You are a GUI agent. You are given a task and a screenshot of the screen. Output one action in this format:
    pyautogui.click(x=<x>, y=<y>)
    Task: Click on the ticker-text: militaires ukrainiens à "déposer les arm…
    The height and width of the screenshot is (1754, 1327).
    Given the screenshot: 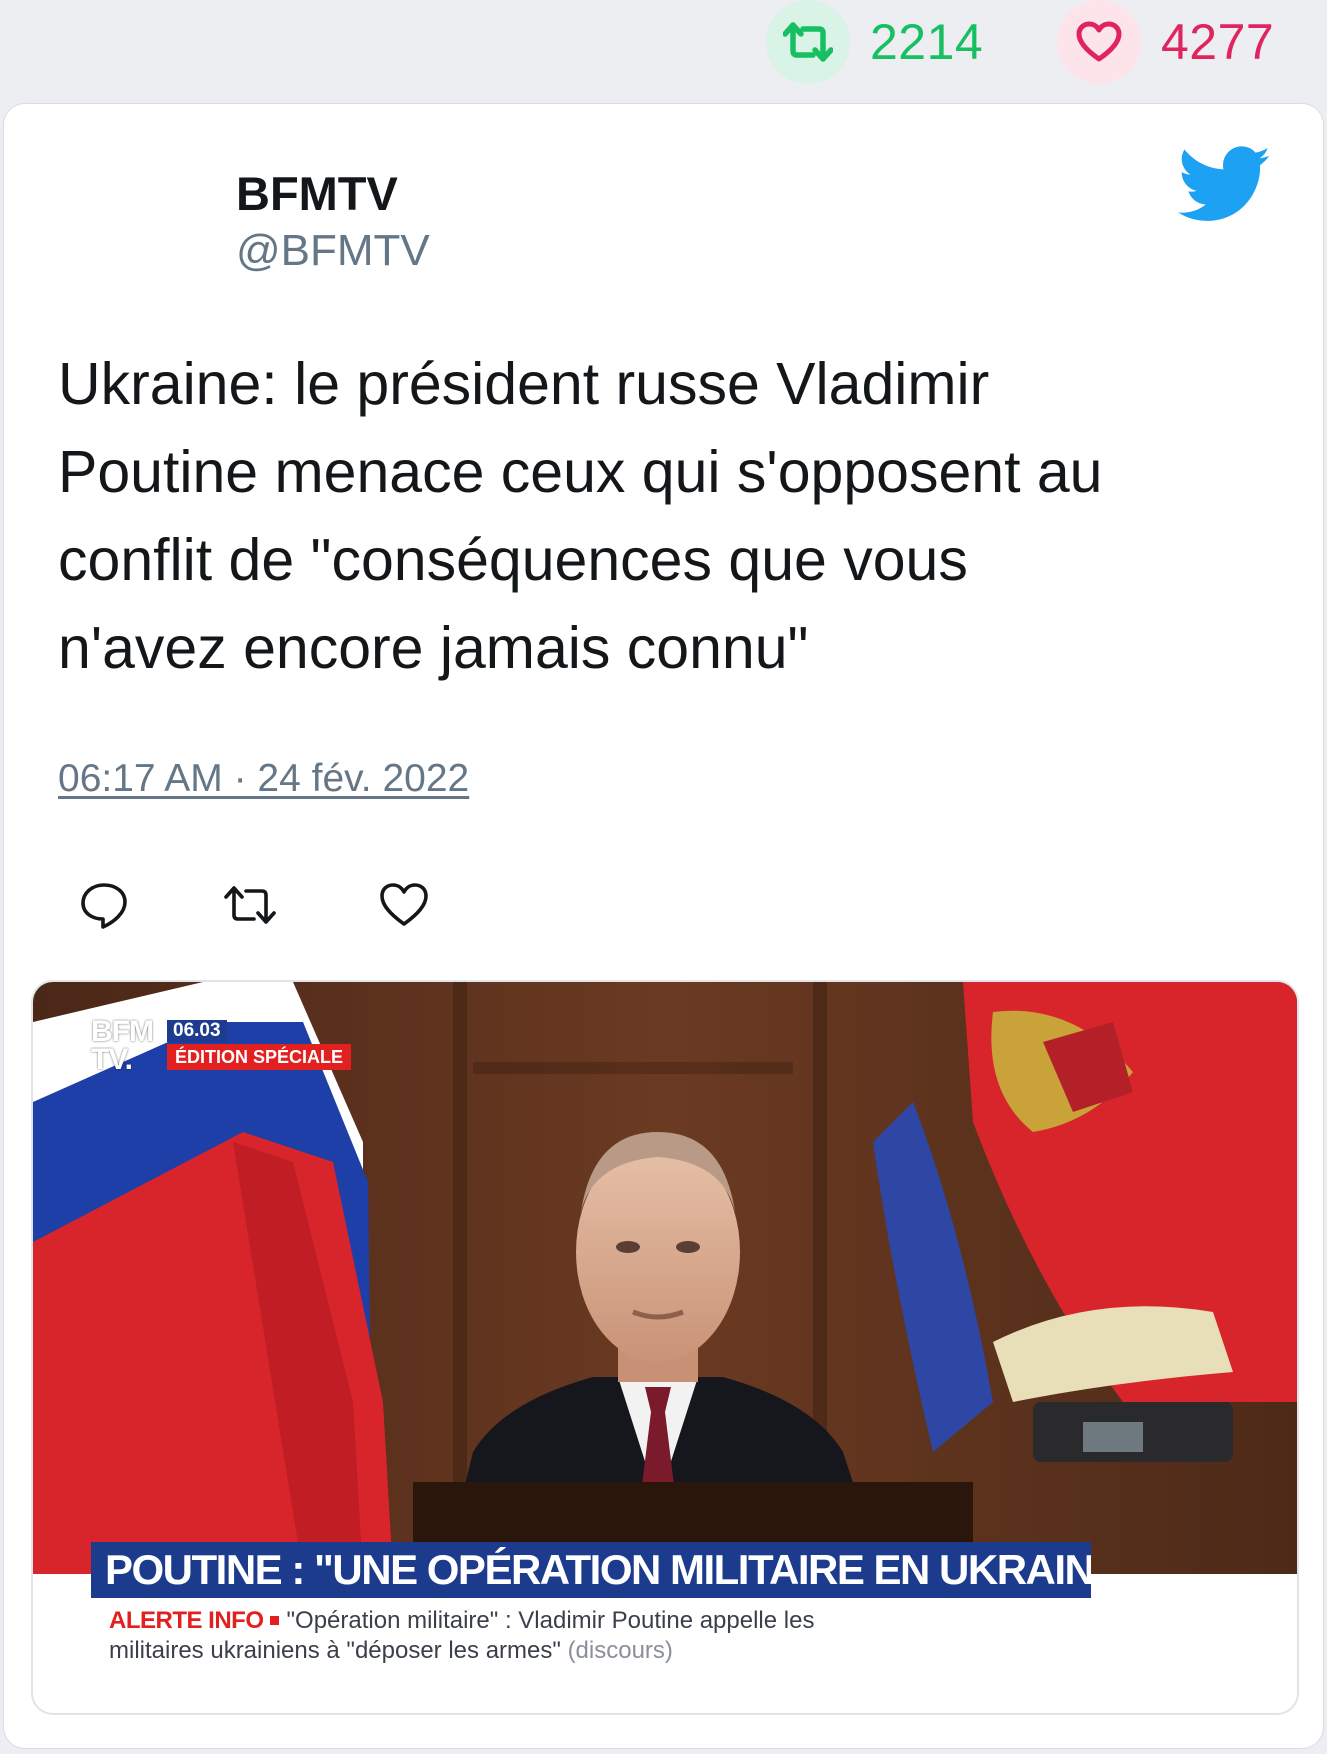 What is the action you would take?
    pyautogui.click(x=335, y=1650)
    